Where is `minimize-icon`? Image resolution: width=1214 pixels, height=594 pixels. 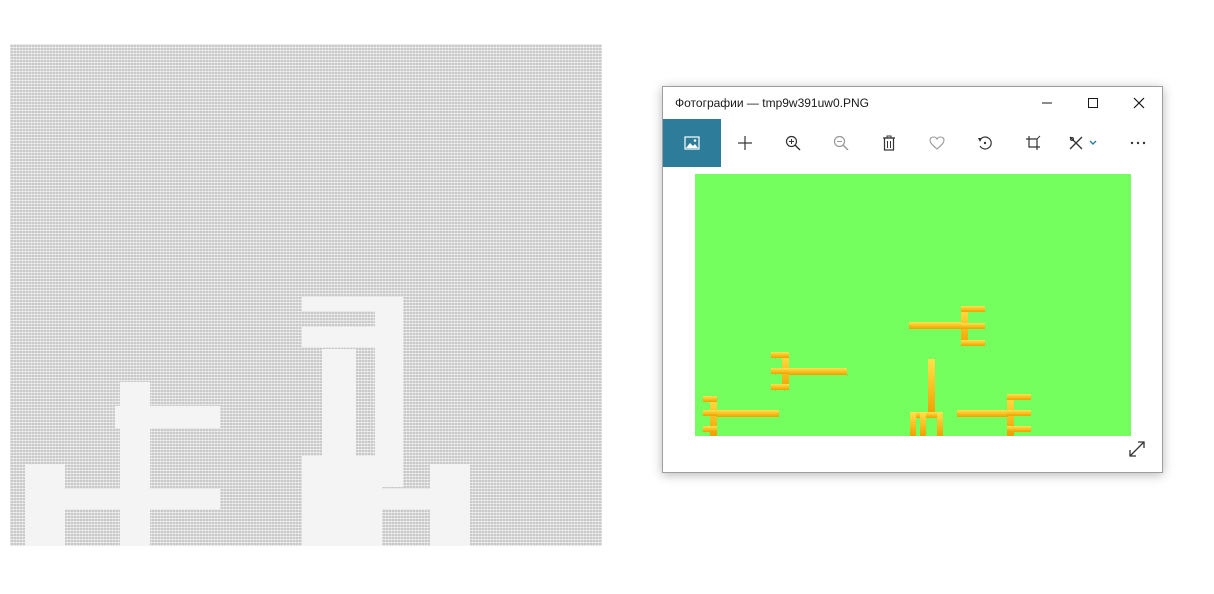 minimize-icon is located at coordinates (1047, 103).